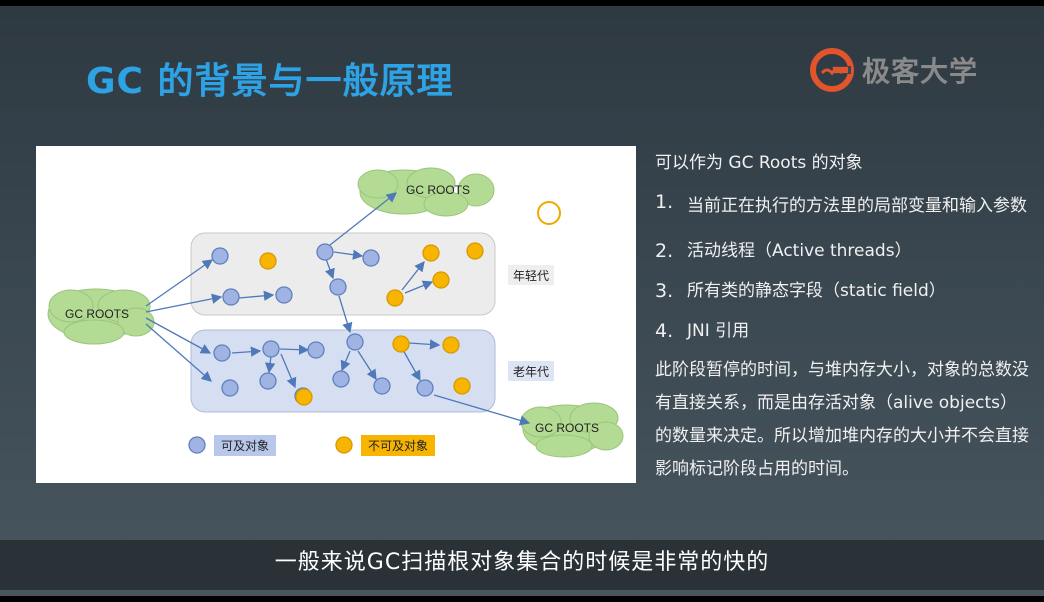 Image resolution: width=1044 pixels, height=602 pixels. I want to click on legend-reachable-swatch, so click(197, 445).